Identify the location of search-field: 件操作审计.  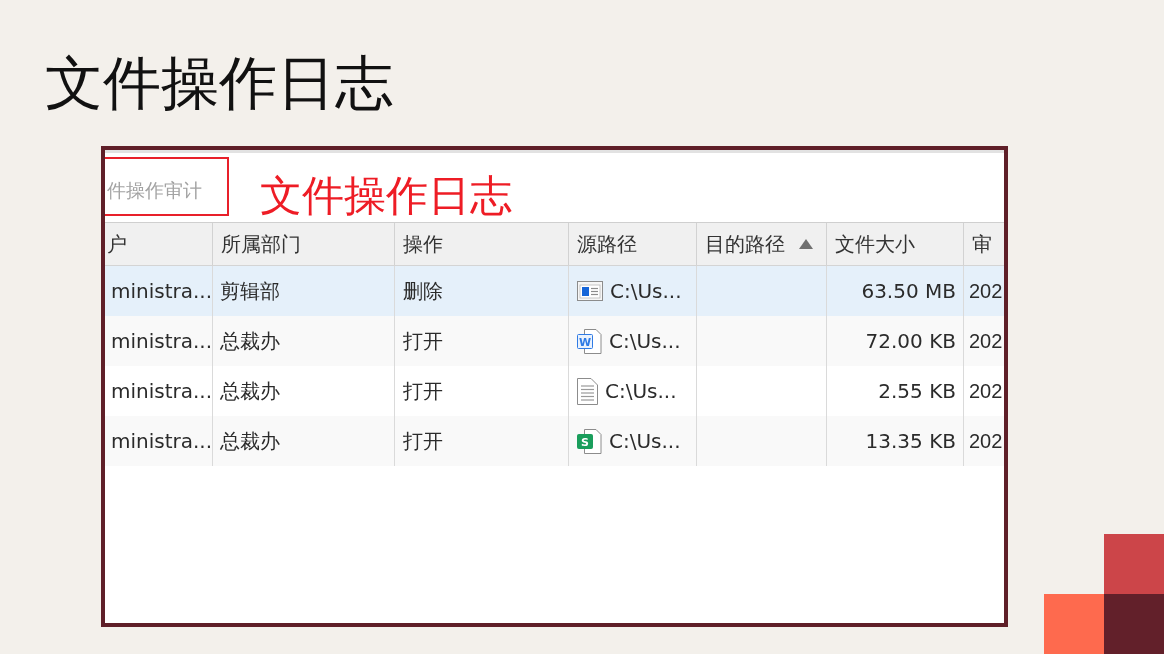
(167, 186).